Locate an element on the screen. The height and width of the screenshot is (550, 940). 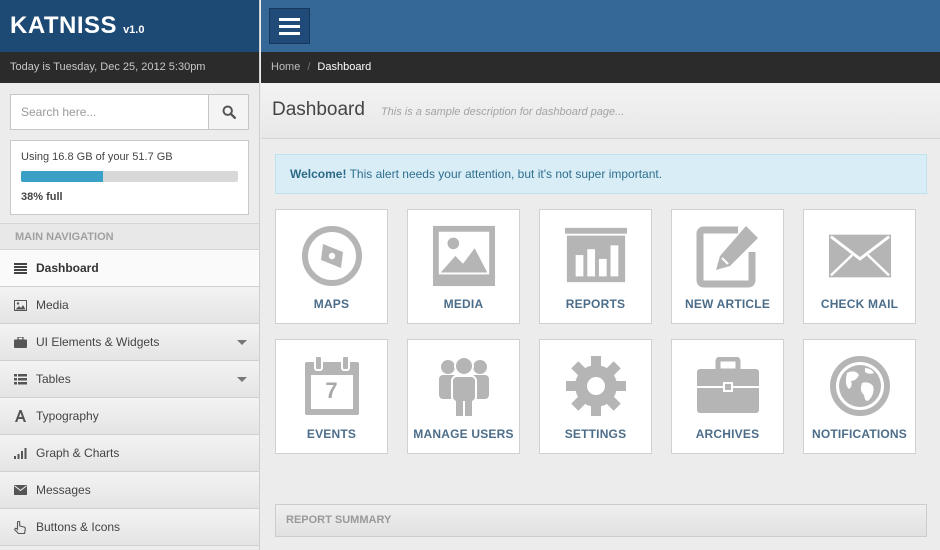
sidebar-item-graph-charts: Graph & Charts is located at coordinates (129, 453).